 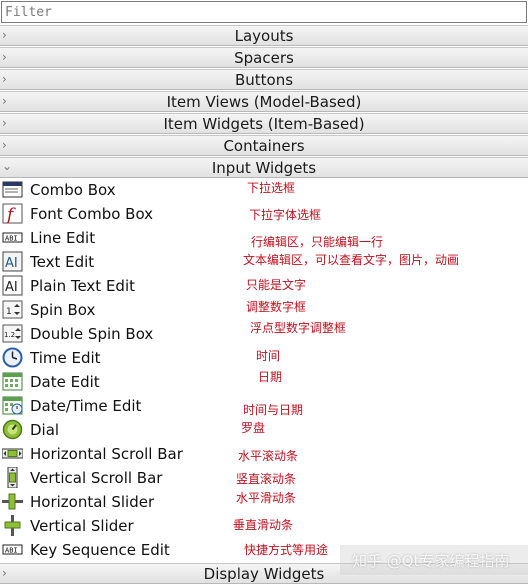 I want to click on item-label: Date/Time Edit, so click(x=86, y=406).